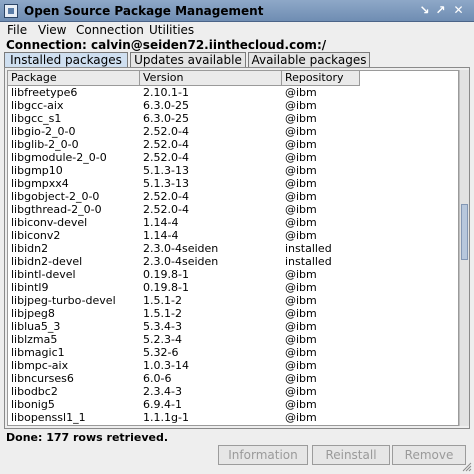 This screenshot has width=474, height=474. I want to click on cell-package: libmpc-aix, so click(40, 365).